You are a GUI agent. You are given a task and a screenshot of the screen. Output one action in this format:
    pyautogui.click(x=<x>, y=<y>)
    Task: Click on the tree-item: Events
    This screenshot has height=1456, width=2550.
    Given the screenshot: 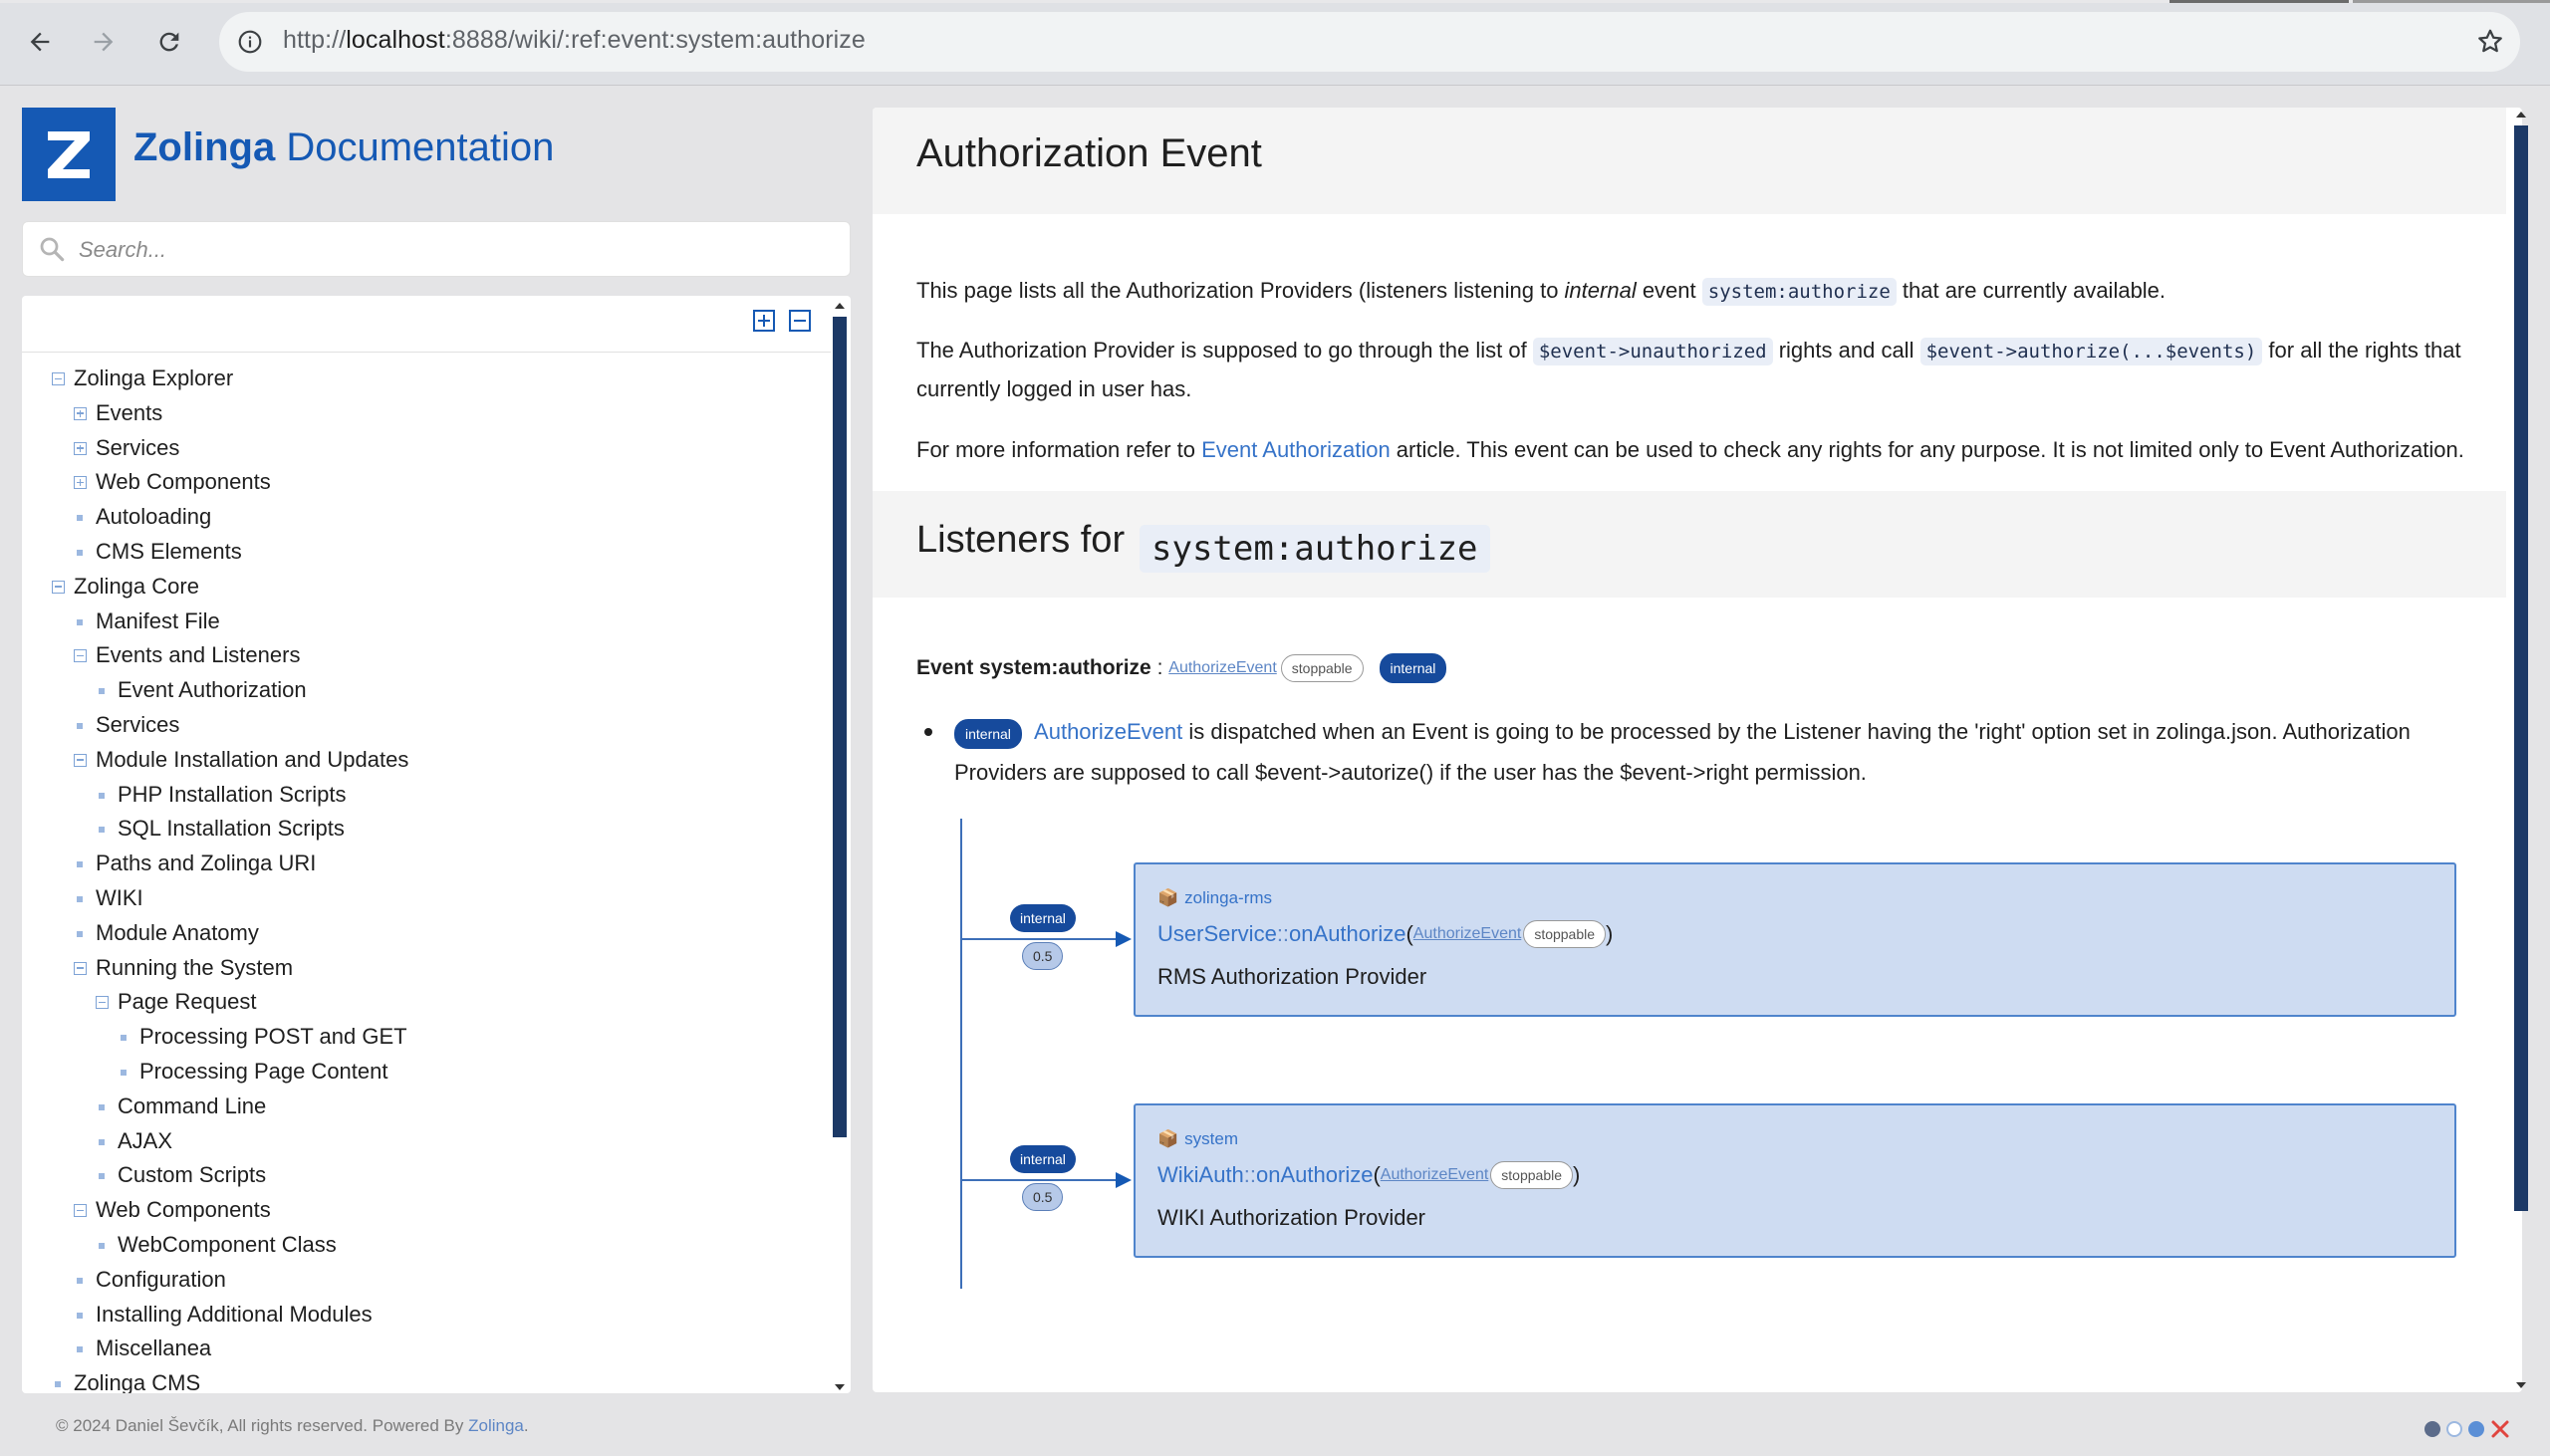 What is the action you would take?
    pyautogui.click(x=426, y=413)
    